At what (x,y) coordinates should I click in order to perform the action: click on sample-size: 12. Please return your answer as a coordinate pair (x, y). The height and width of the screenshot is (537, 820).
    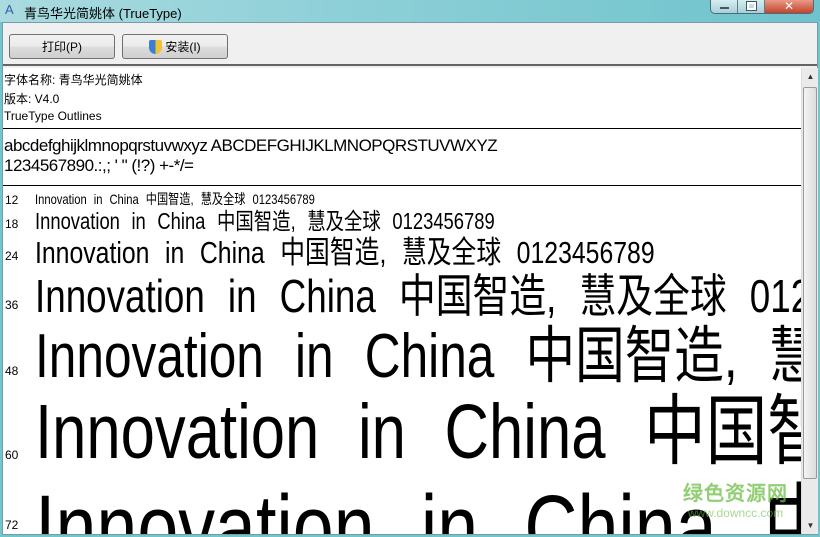
    Looking at the image, I should click on (12, 200).